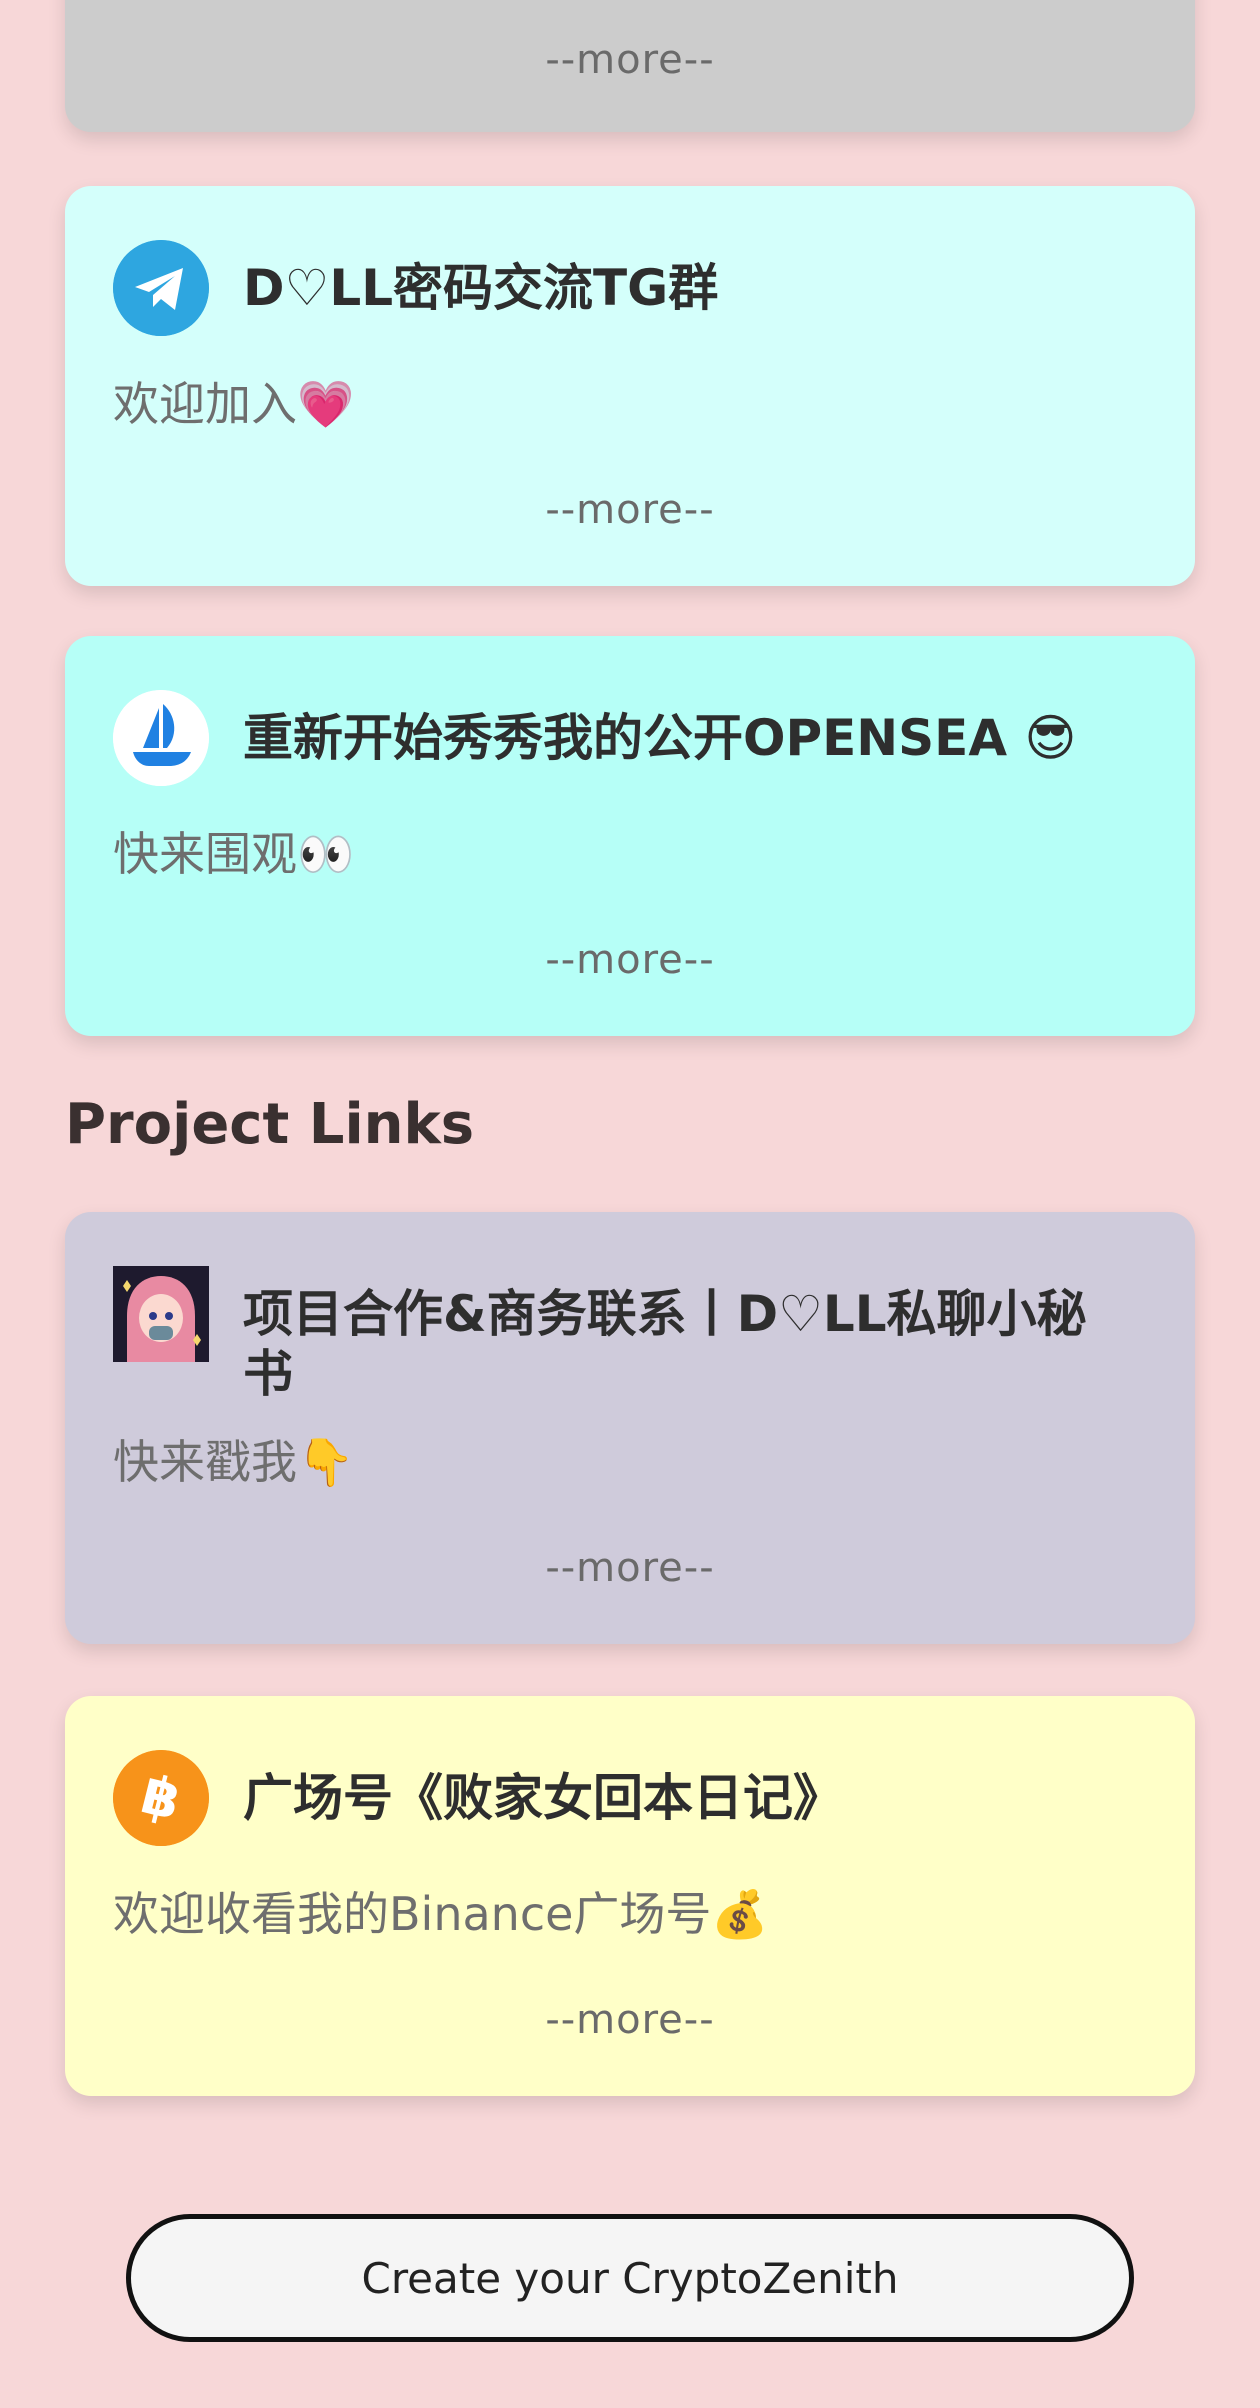 This screenshot has height=2408, width=1260. What do you see at coordinates (543, 1798) in the screenshot?
I see `card-title: 广场号《败家女回本日记》` at bounding box center [543, 1798].